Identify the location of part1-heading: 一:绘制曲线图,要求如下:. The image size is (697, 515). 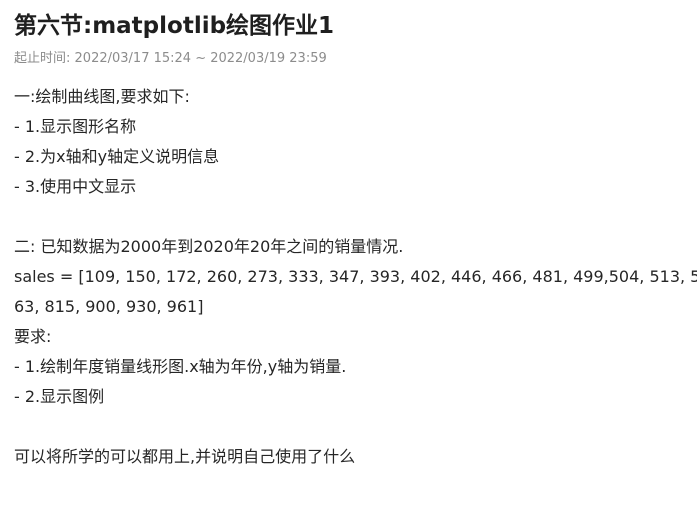
(102, 96).